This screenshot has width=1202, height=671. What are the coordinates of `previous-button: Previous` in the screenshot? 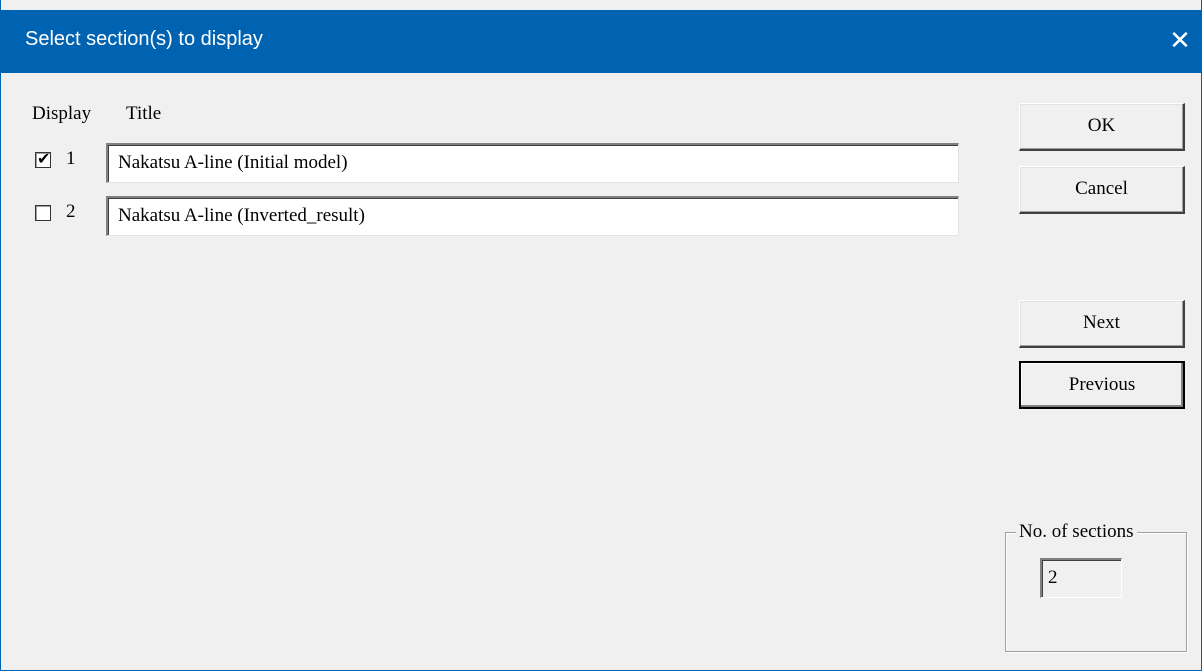 It's located at (1102, 385).